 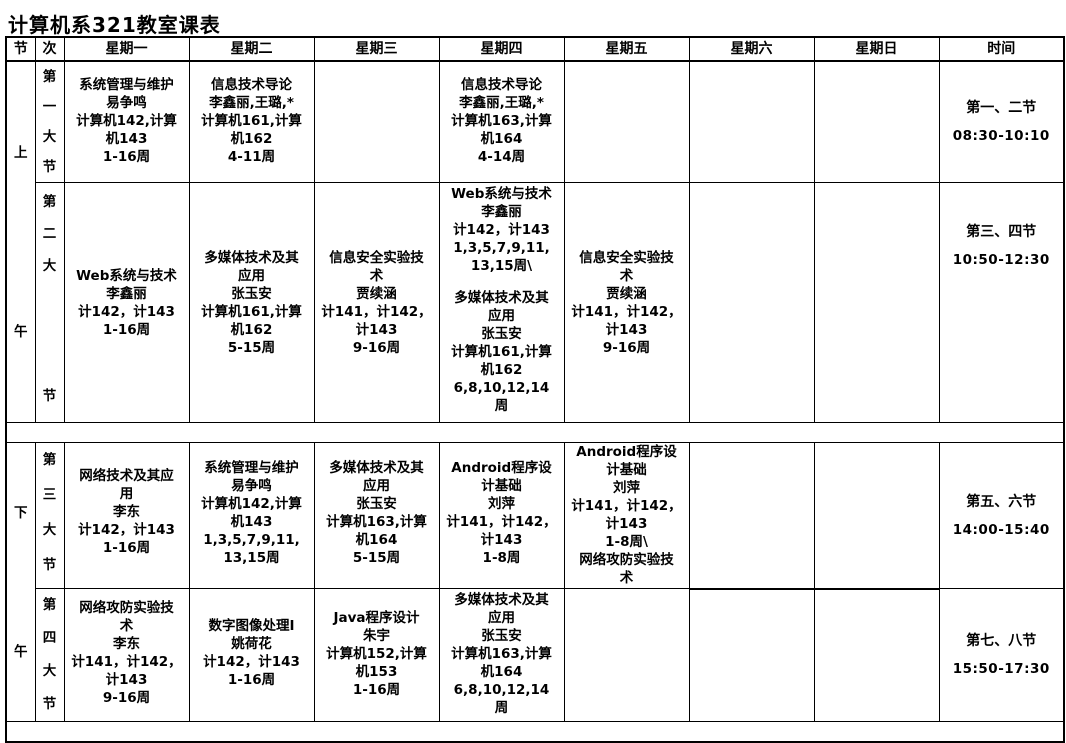 What do you see at coordinates (501, 49) in the screenshot?
I see `header-thu: 星期四` at bounding box center [501, 49].